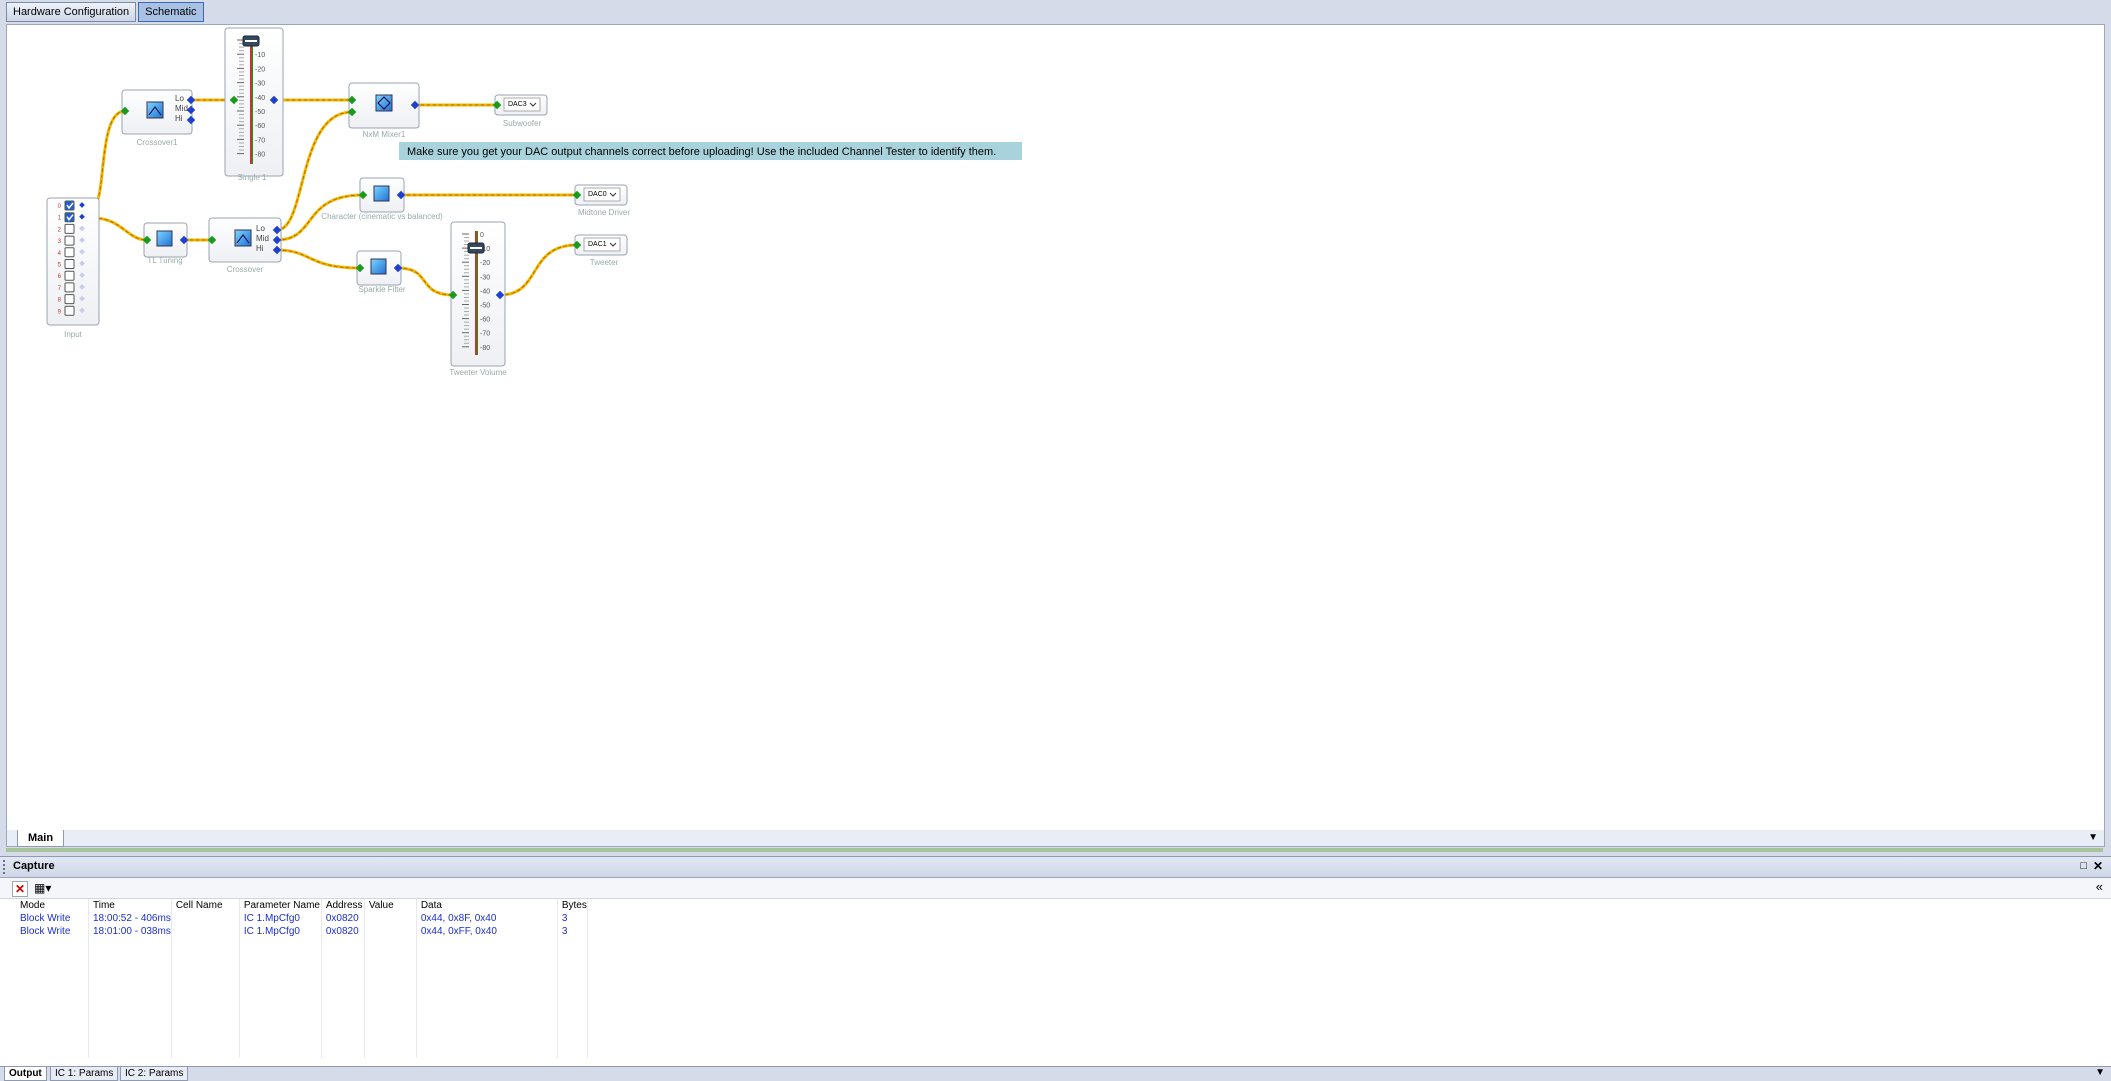  What do you see at coordinates (381, 289) in the screenshot?
I see `sparkle-filter-label: Sparkle Filter` at bounding box center [381, 289].